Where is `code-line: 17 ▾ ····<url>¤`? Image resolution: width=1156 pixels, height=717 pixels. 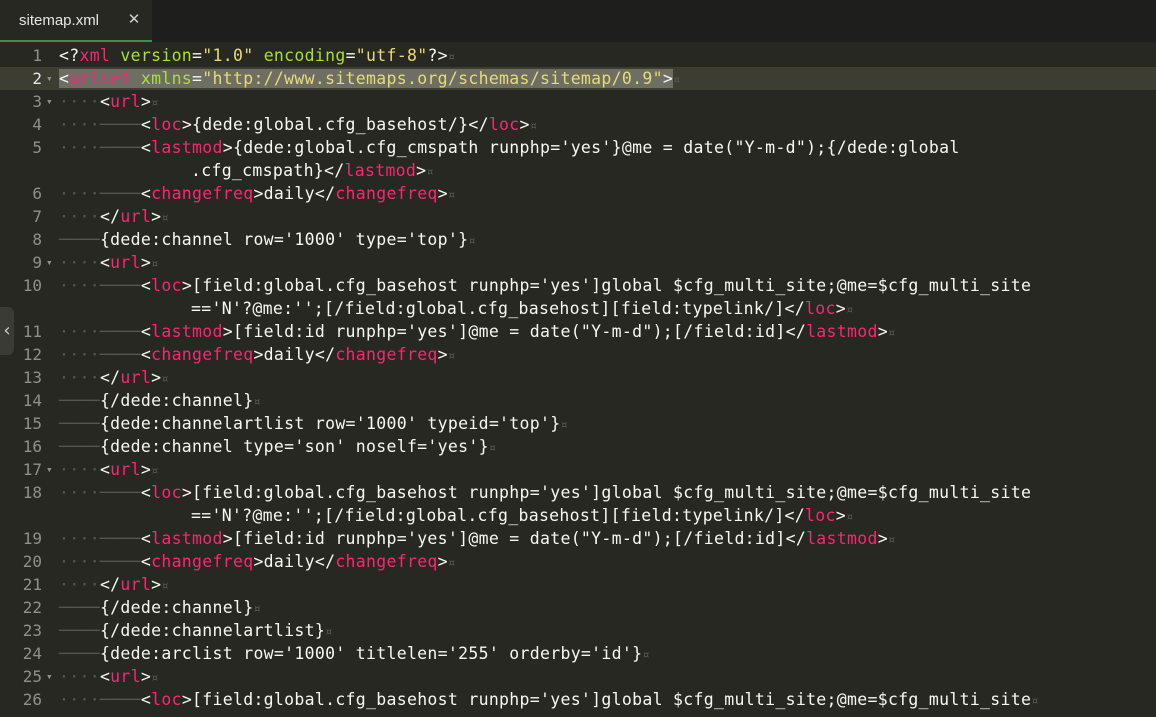
code-line: 17 ▾ ····<url>¤ is located at coordinates (578, 469).